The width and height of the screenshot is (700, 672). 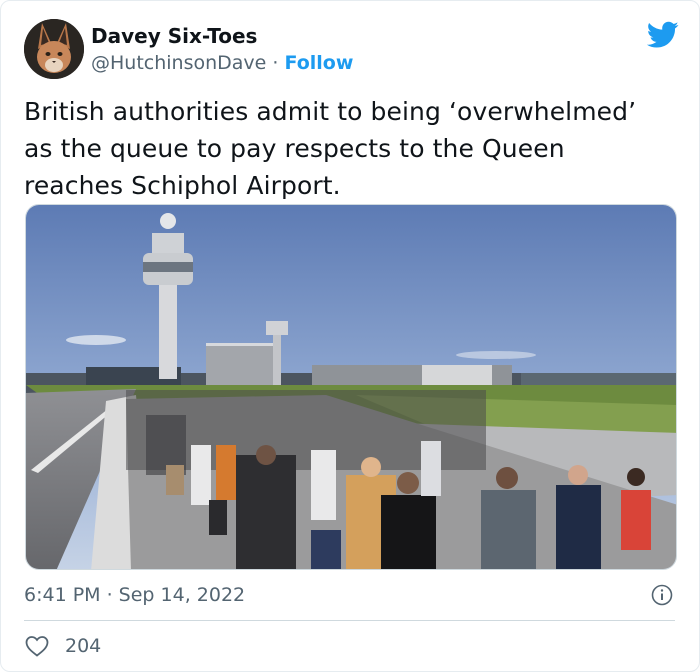 I want to click on author-display-name: Davey Six-Toes, so click(x=222, y=36).